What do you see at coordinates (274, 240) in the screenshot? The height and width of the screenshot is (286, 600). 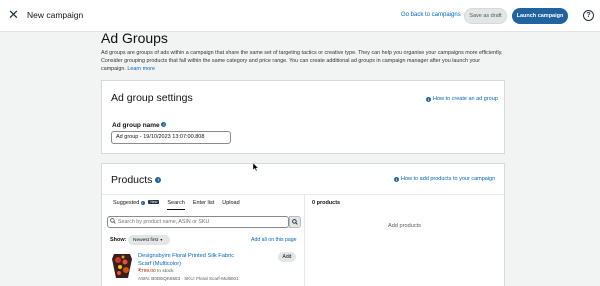 I see `add-all-link: Add all on this page` at bounding box center [274, 240].